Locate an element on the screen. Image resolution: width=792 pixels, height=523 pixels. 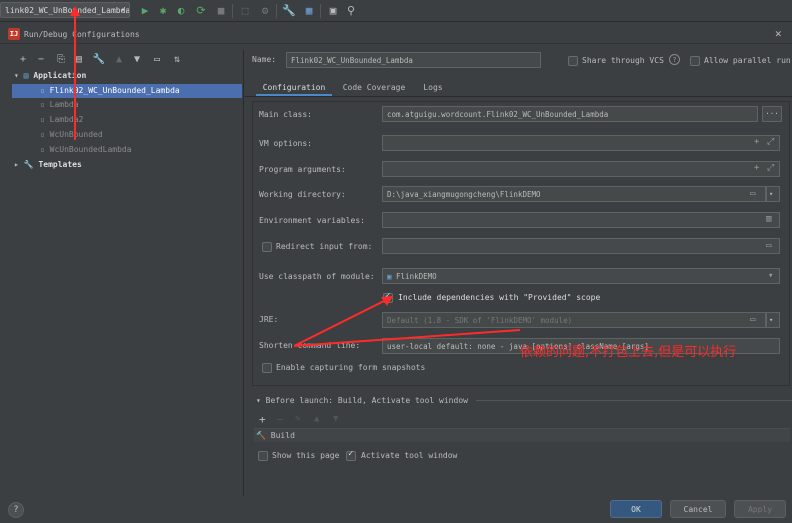
annotation-arrowhead-up is located at coordinates (75, 11).